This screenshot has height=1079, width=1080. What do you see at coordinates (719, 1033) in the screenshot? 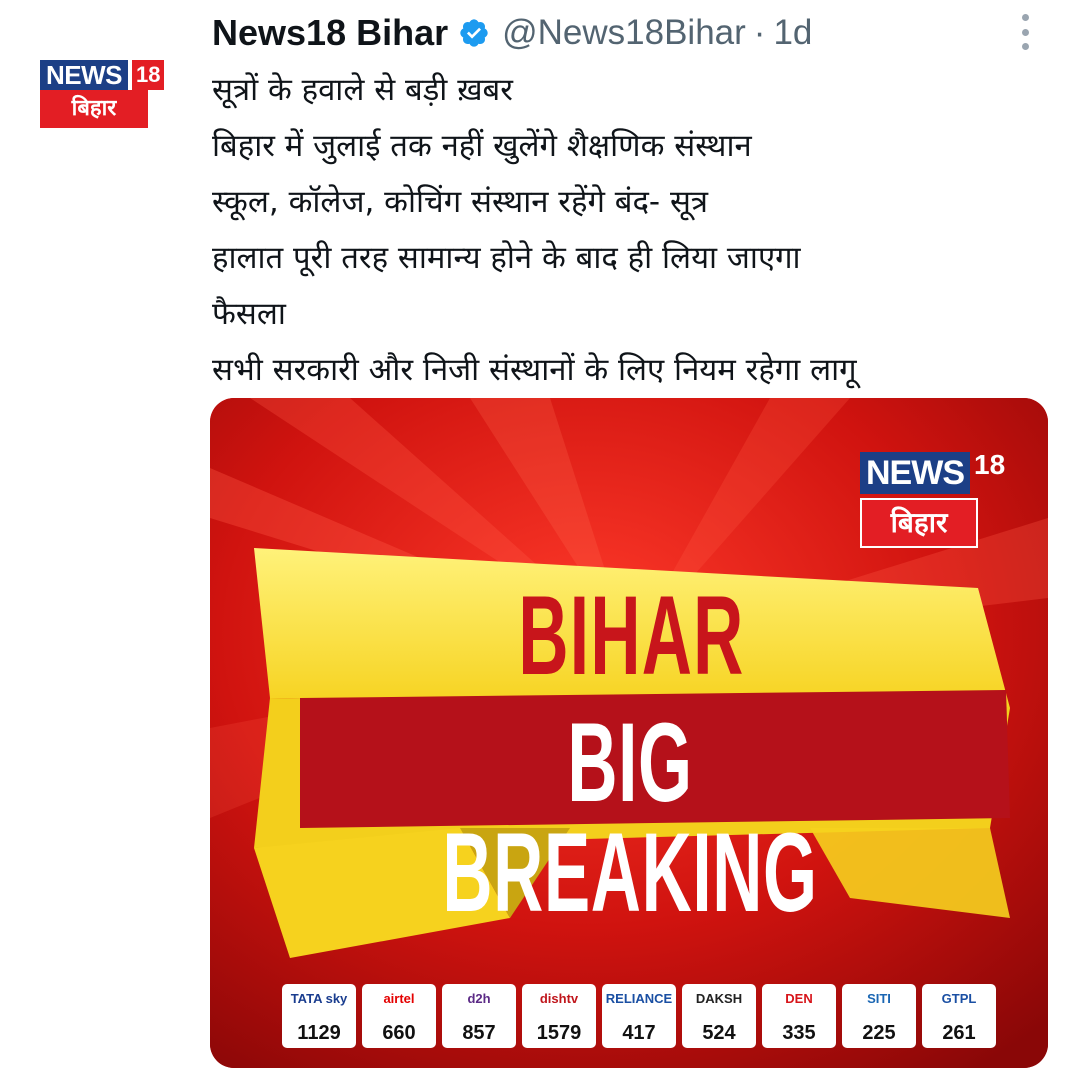
I see `channel-number: 524` at bounding box center [719, 1033].